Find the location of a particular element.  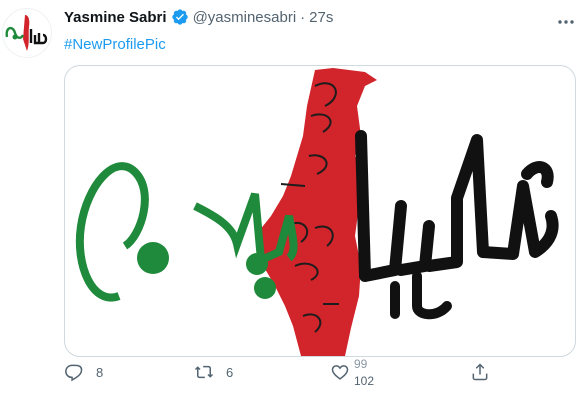

tweet-actions: 8 6 99 102 is located at coordinates (289, 374).